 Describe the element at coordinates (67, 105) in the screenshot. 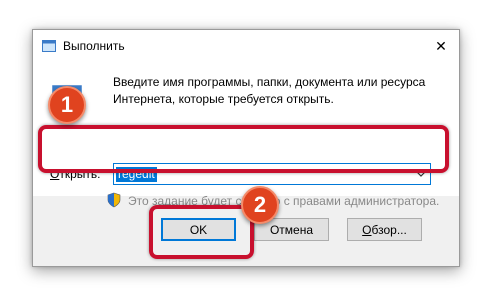

I see `step-badge-1: 1` at that location.